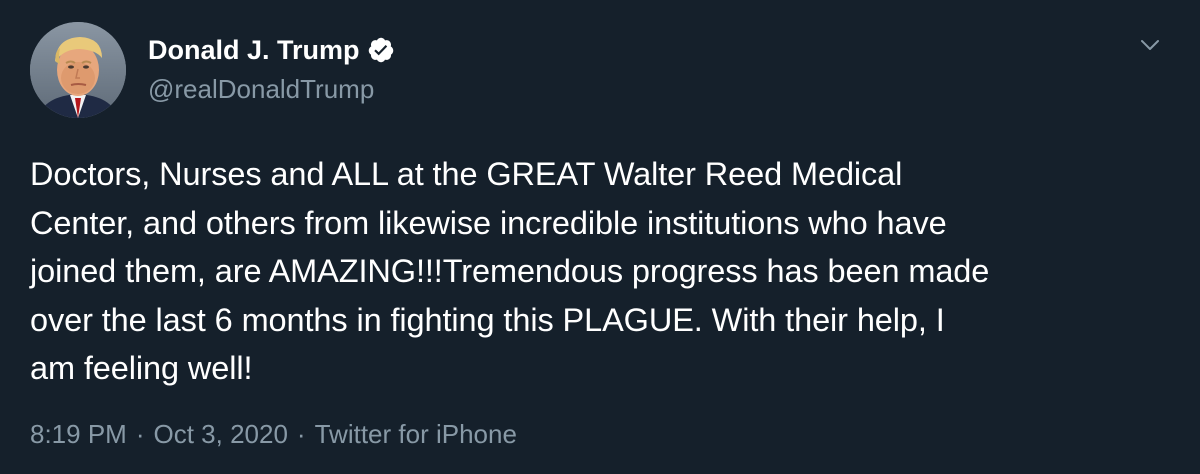 The image size is (1200, 474). What do you see at coordinates (254, 50) in the screenshot?
I see `display-name: Donald J. Trump` at bounding box center [254, 50].